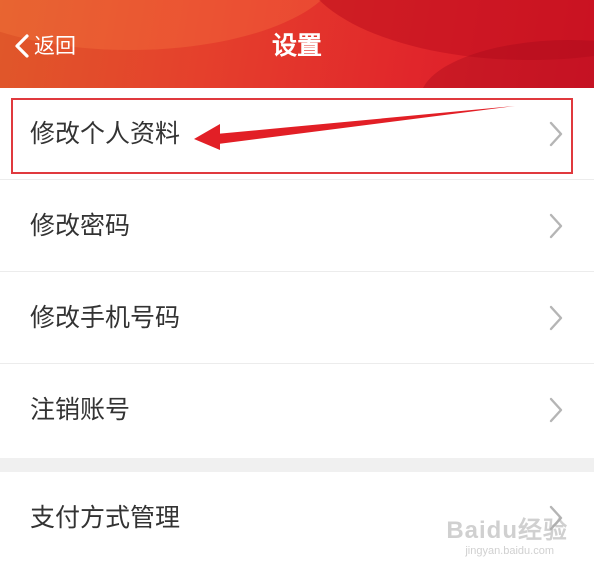 Image resolution: width=594 pixels, height=563 pixels. Describe the element at coordinates (80, 409) in the screenshot. I see `settings-item-label: 注销账号` at that location.